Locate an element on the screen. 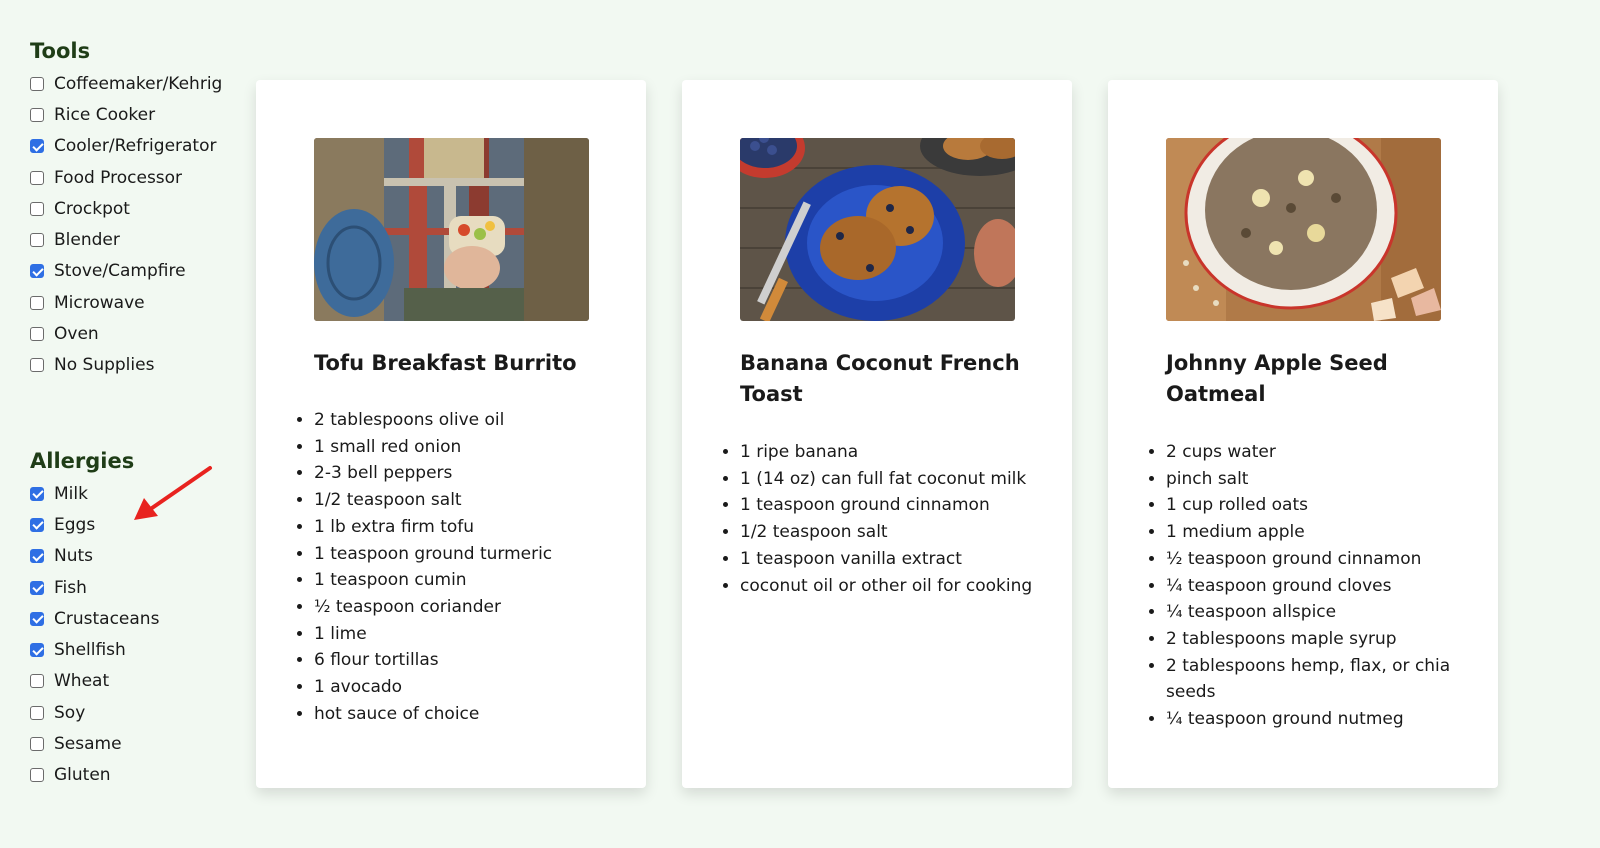 Image resolution: width=1600 pixels, height=848 pixels. allergy-label: Eggs is located at coordinates (74, 525).